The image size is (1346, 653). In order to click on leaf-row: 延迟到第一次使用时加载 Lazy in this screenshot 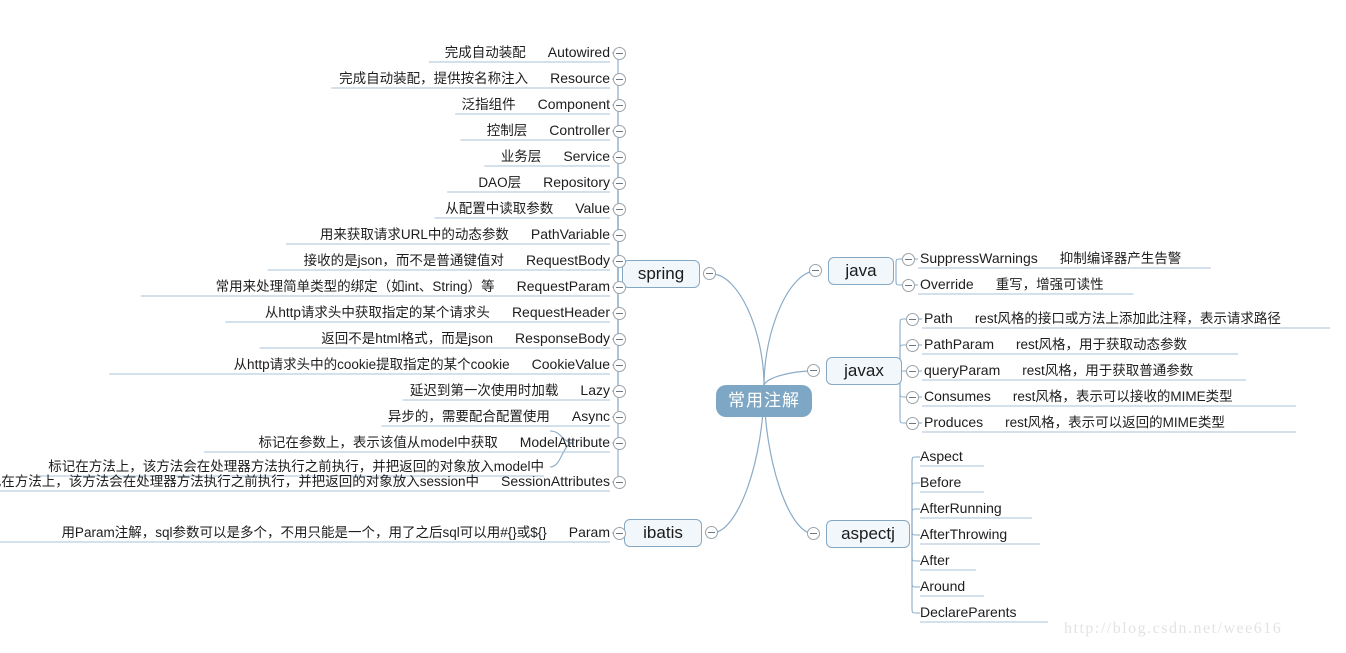, I will do `click(510, 390)`.